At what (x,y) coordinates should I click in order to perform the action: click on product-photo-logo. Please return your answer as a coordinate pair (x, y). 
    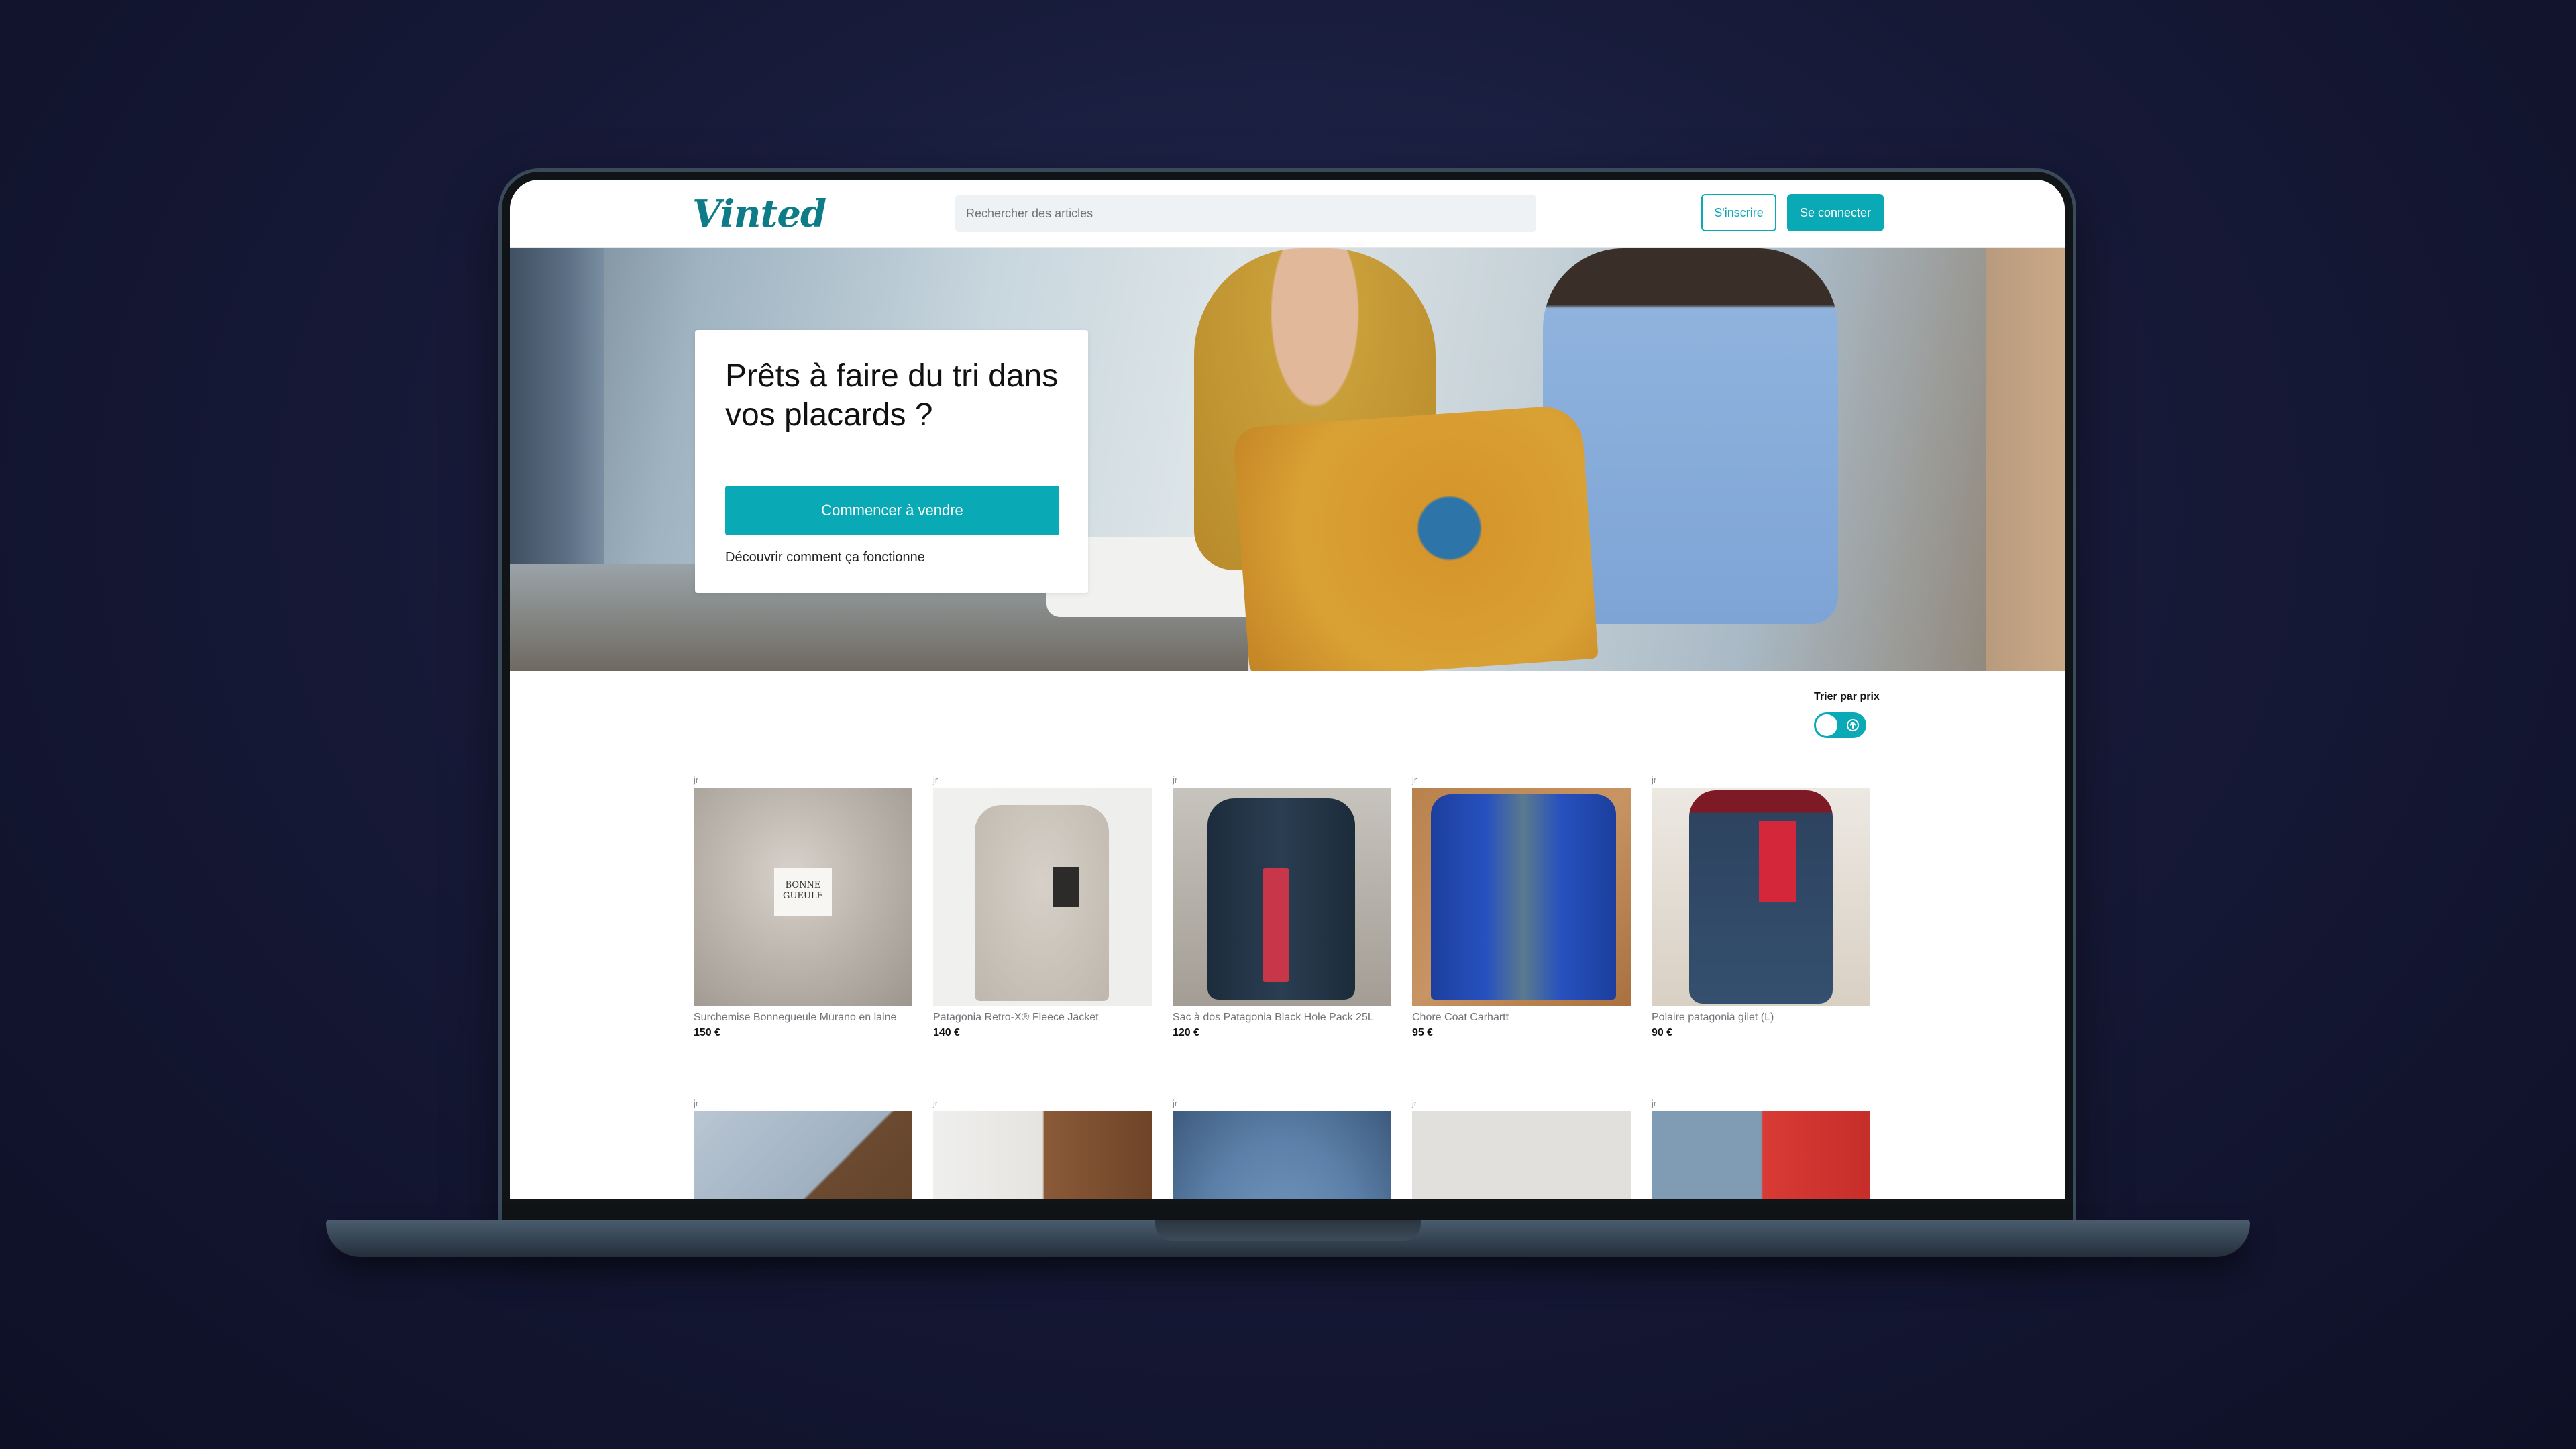
    Looking at the image, I should click on (1276, 925).